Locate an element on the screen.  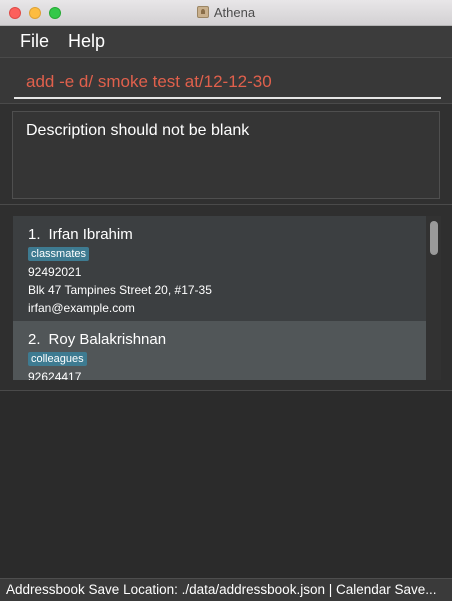
menu-file: File is located at coordinates (34, 41).